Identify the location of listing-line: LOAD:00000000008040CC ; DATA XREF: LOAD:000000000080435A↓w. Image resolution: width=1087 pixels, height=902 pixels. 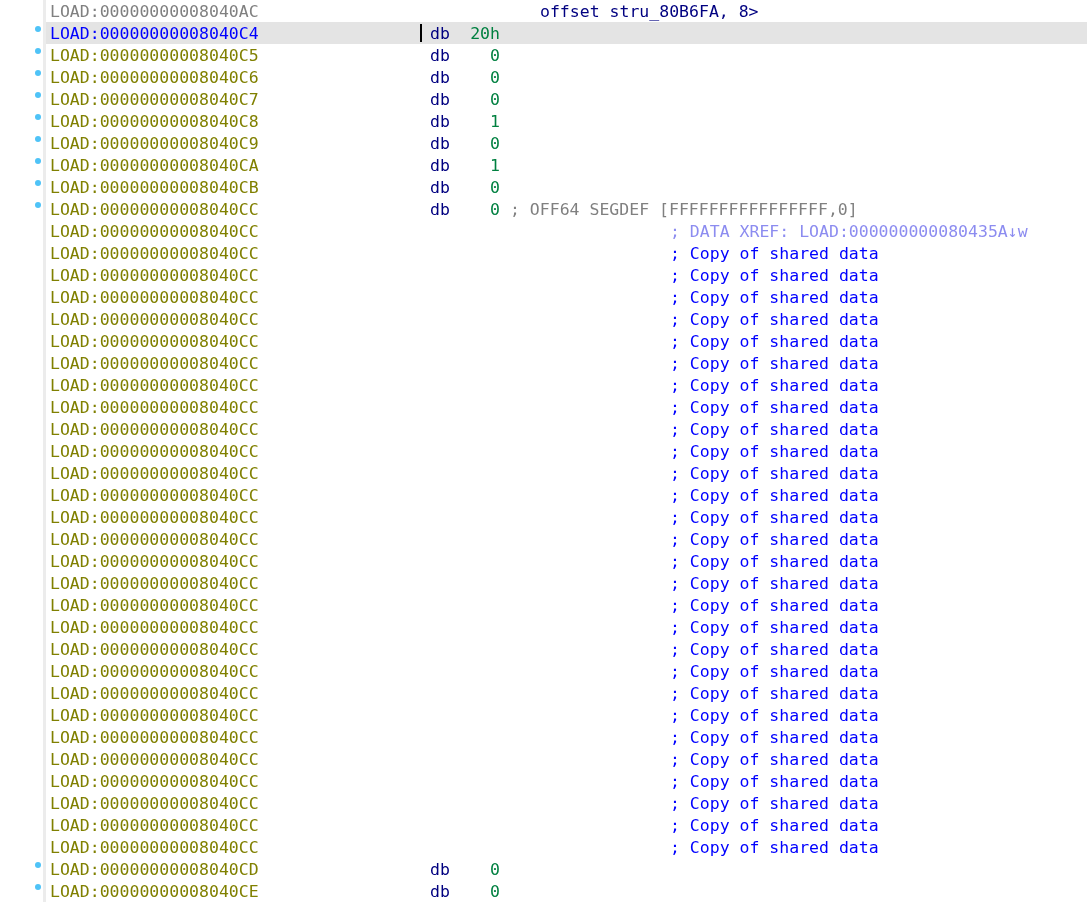
(543, 231).